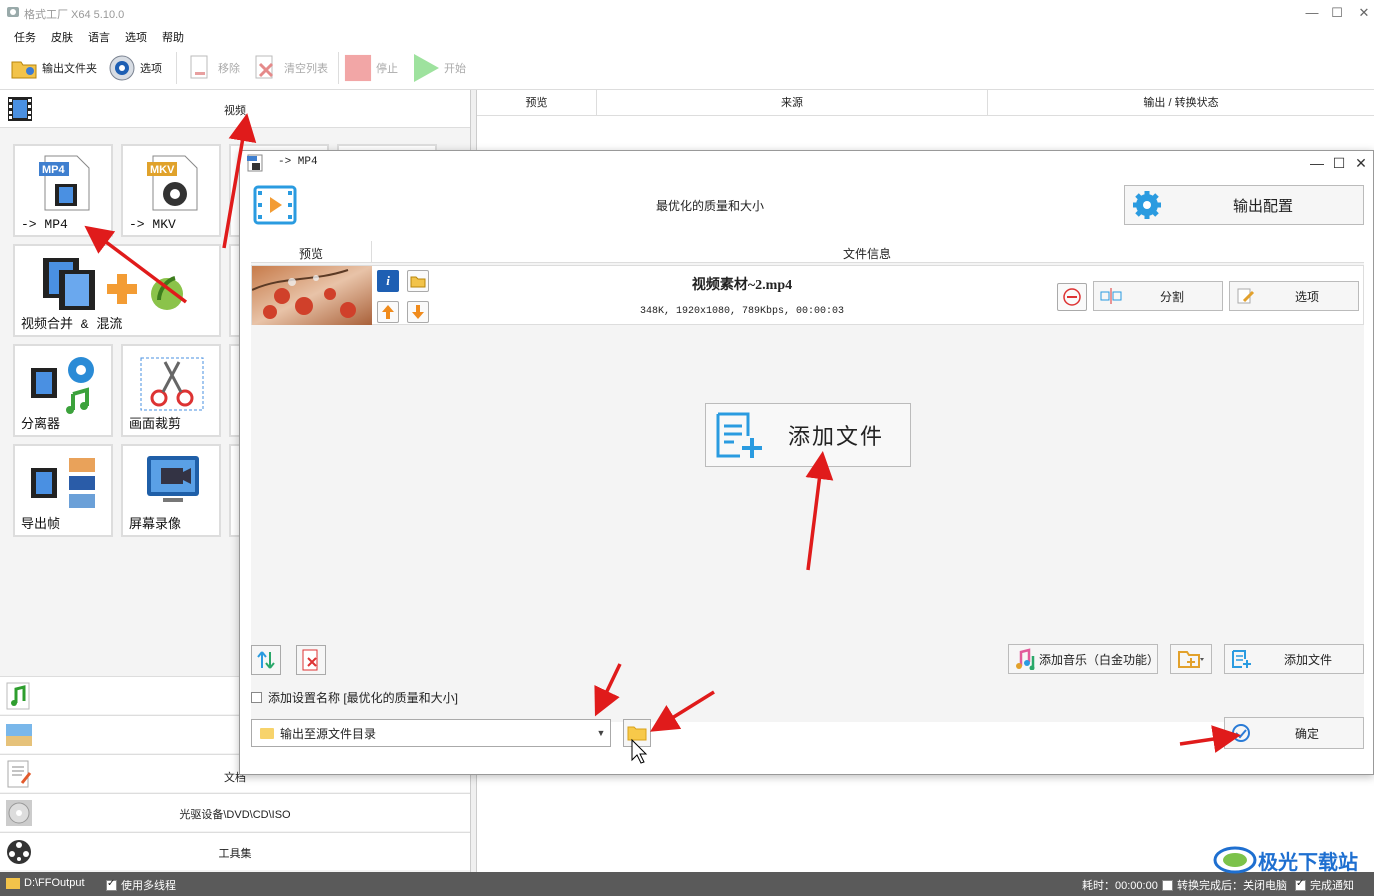 The image size is (1374, 896). I want to click on sort-arrows-icon, so click(266, 660).